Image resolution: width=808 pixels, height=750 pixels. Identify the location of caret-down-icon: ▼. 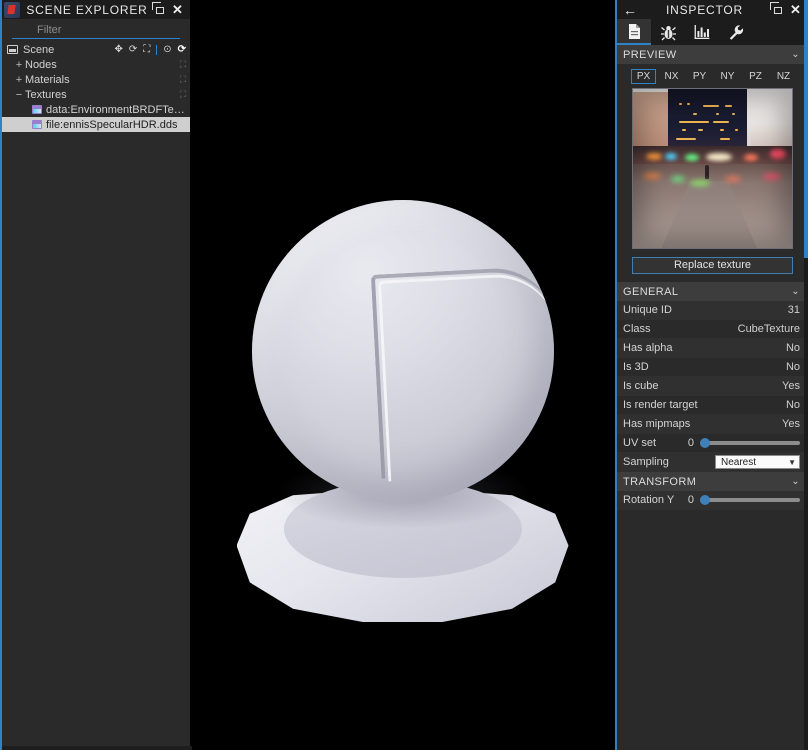
(792, 462).